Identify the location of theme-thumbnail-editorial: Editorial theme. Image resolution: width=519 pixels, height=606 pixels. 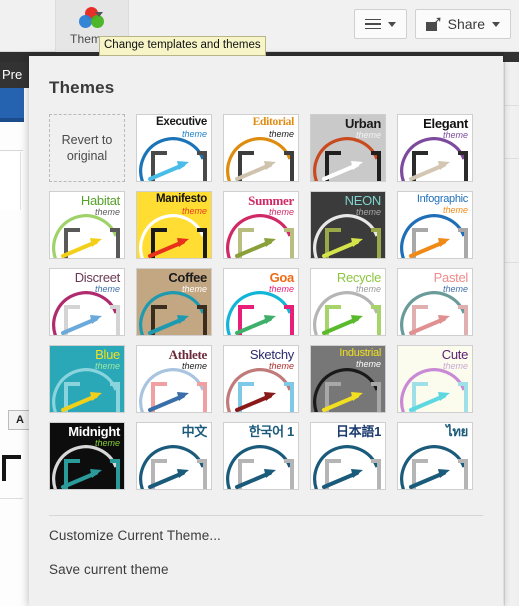
(261, 148).